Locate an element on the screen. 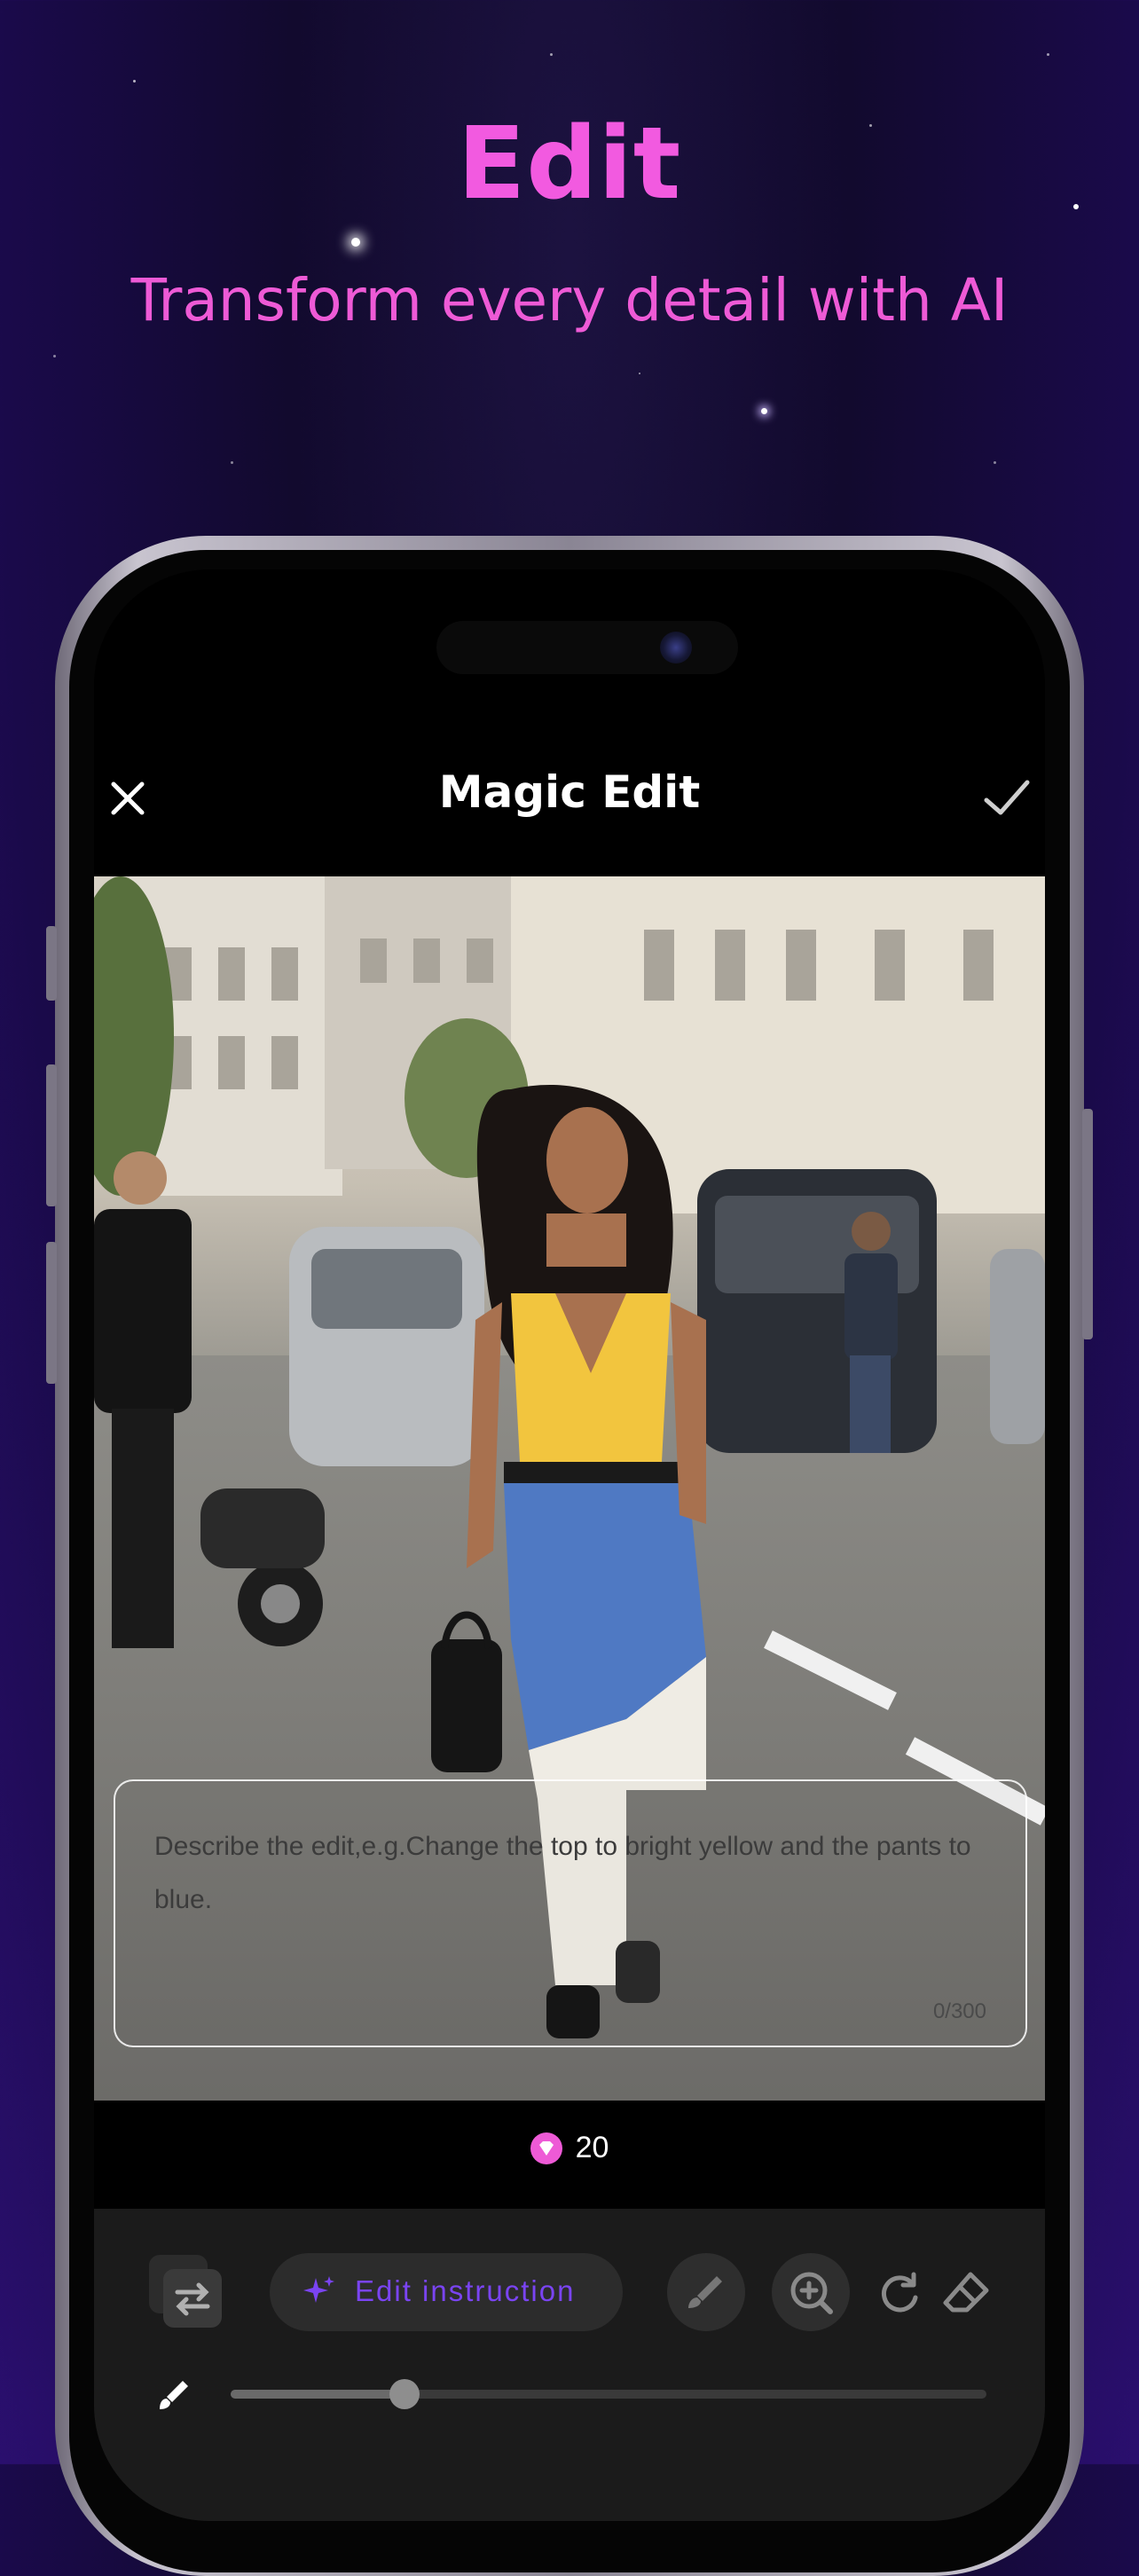 The image size is (1139, 2576). brush-size-slider is located at coordinates (608, 2394).